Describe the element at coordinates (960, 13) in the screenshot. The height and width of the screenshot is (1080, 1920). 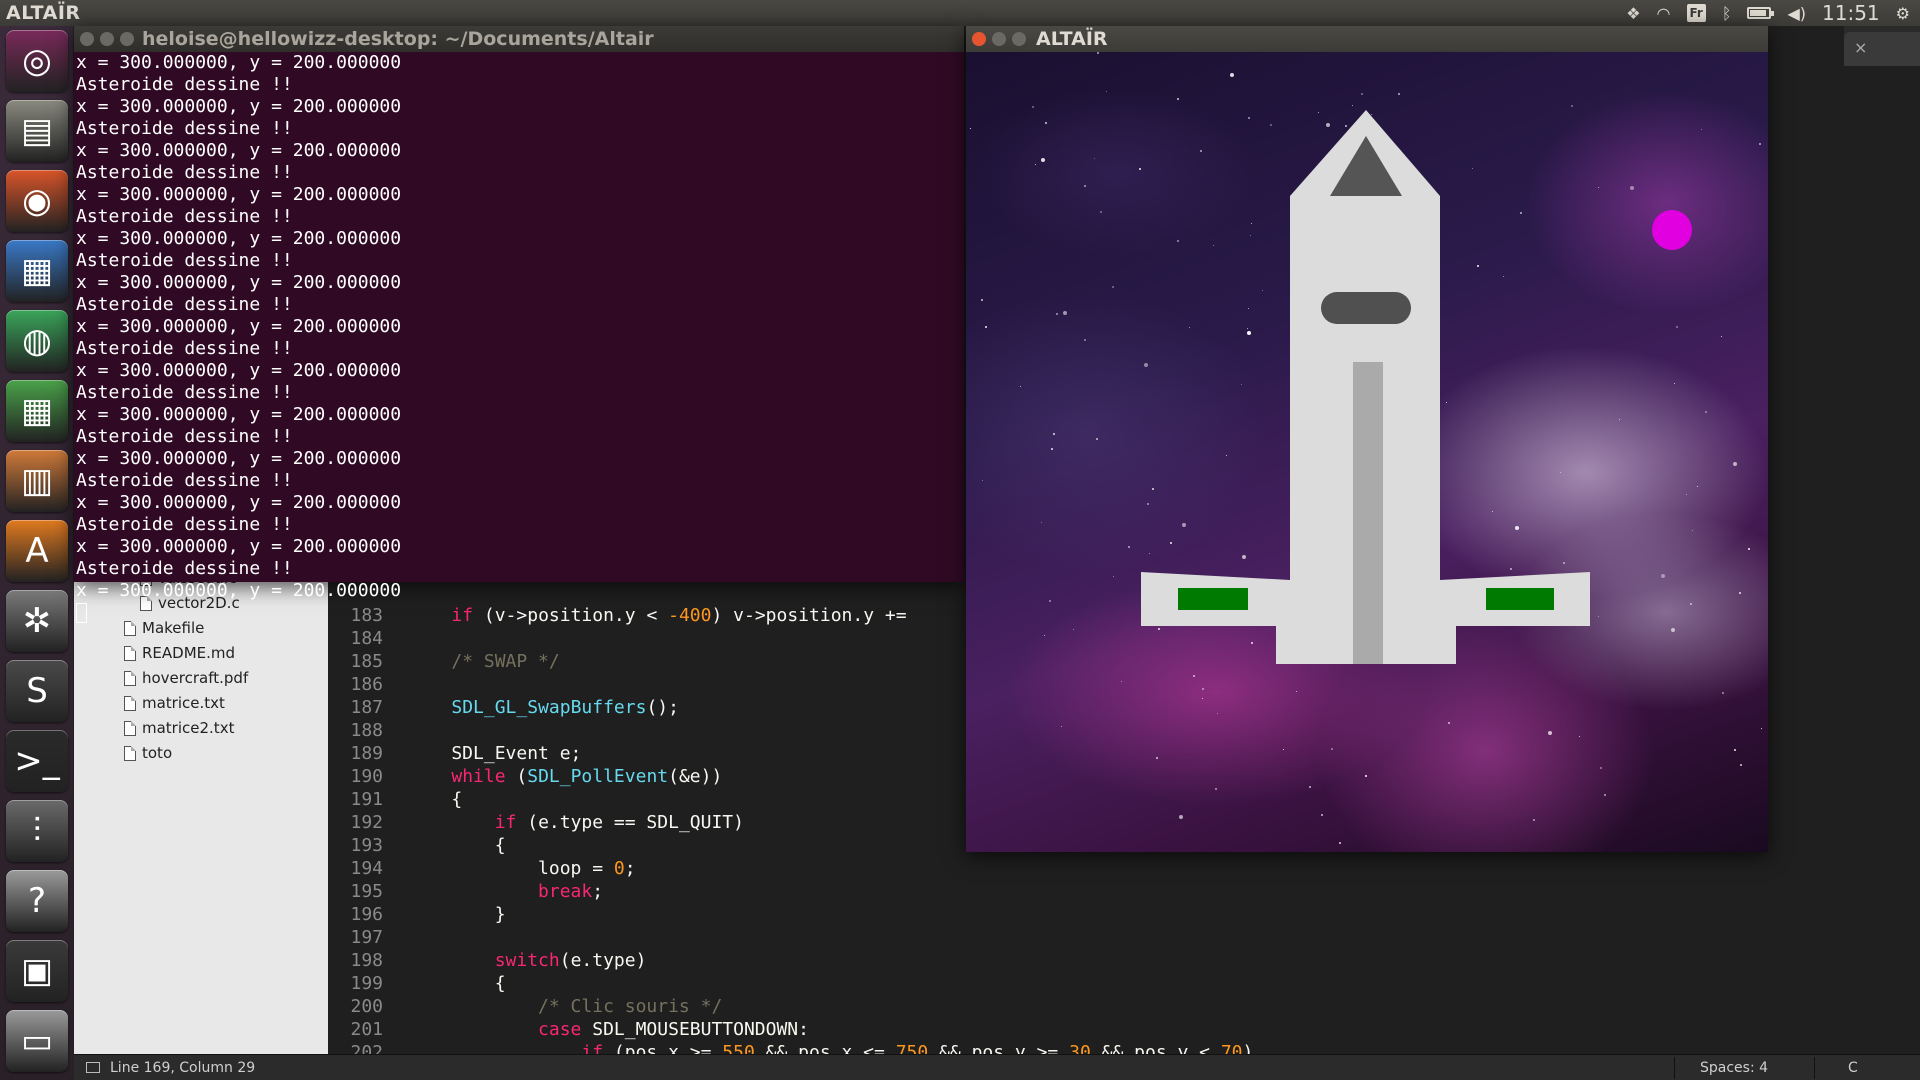
I see `top-panel: ALTAÏR ❖ ◠ Fr ᛒ ◀) 11:51 ⚙` at that location.